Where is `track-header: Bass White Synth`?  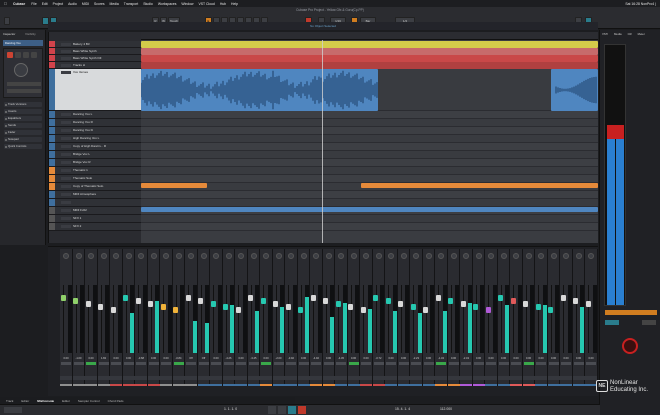 track-header: Bass White Synth is located at coordinates (95, 51).